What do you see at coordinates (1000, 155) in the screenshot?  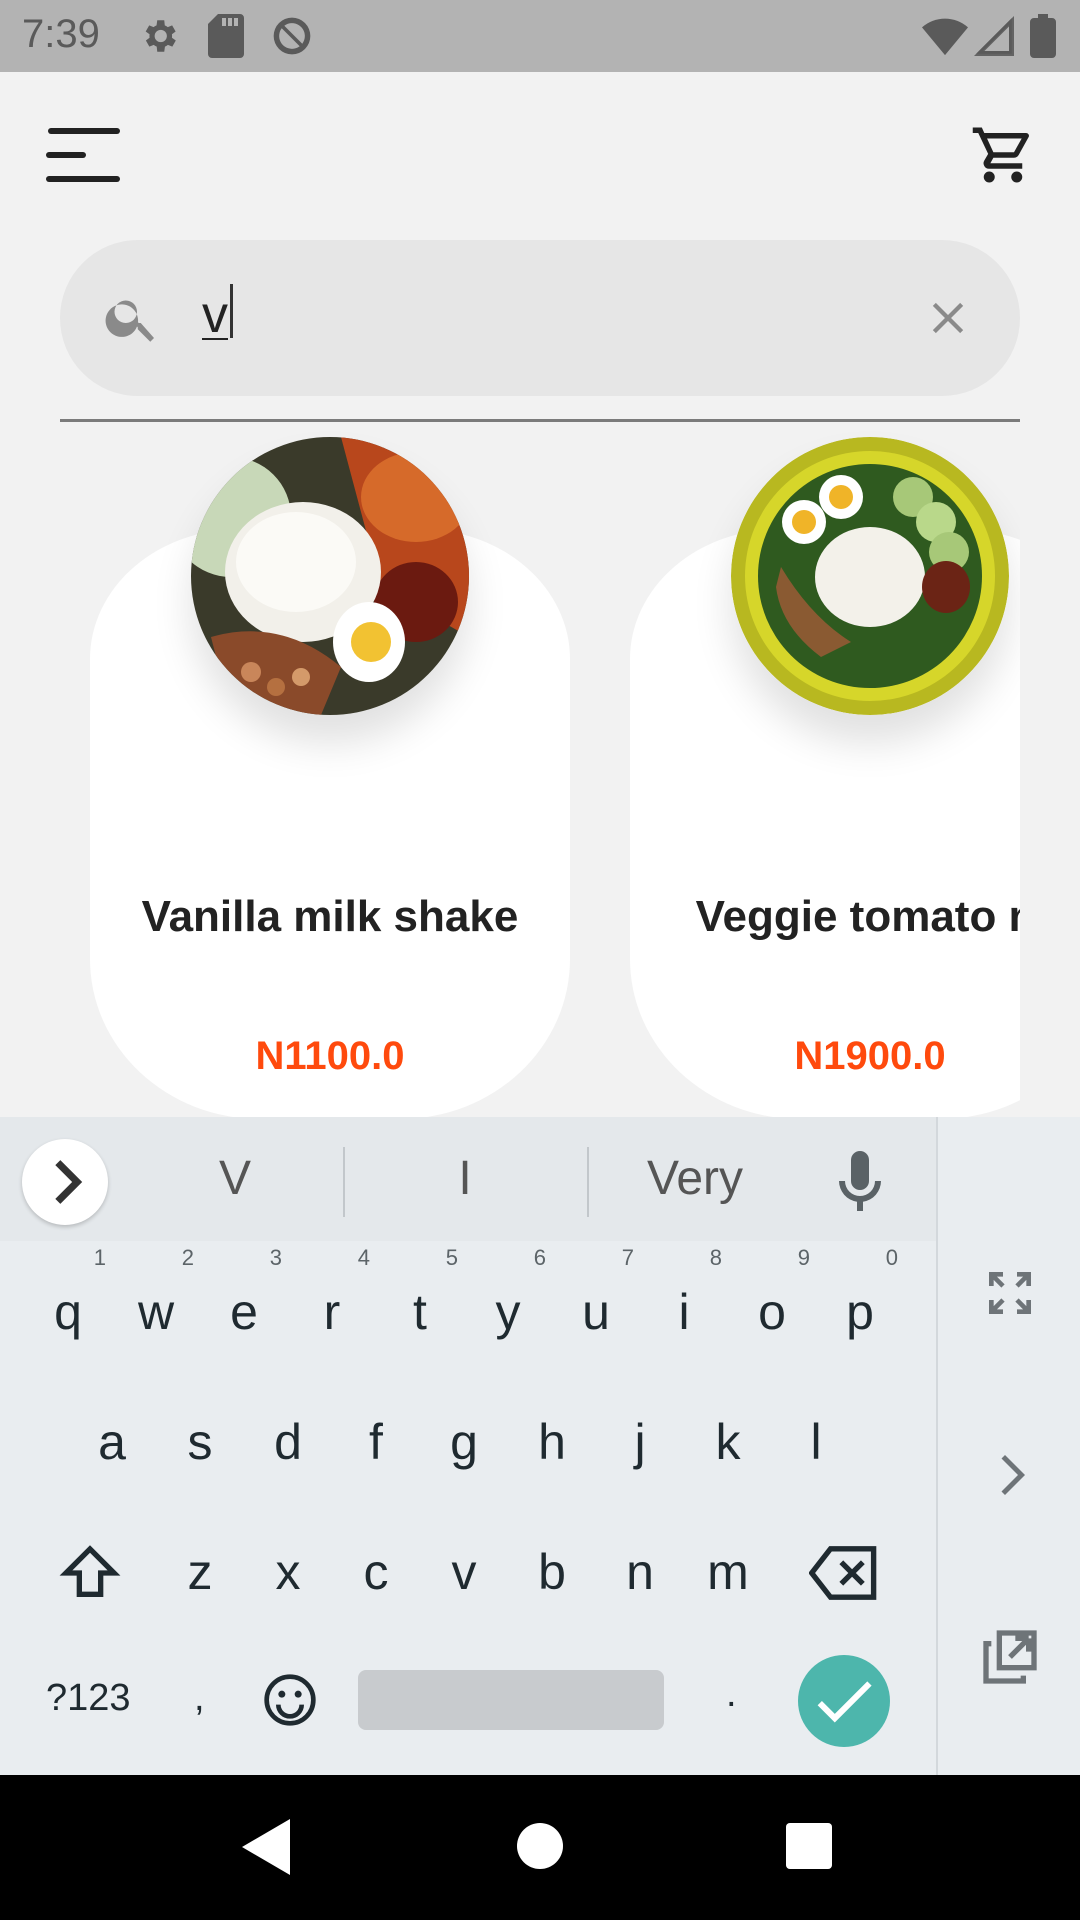 I see `cart-icon` at bounding box center [1000, 155].